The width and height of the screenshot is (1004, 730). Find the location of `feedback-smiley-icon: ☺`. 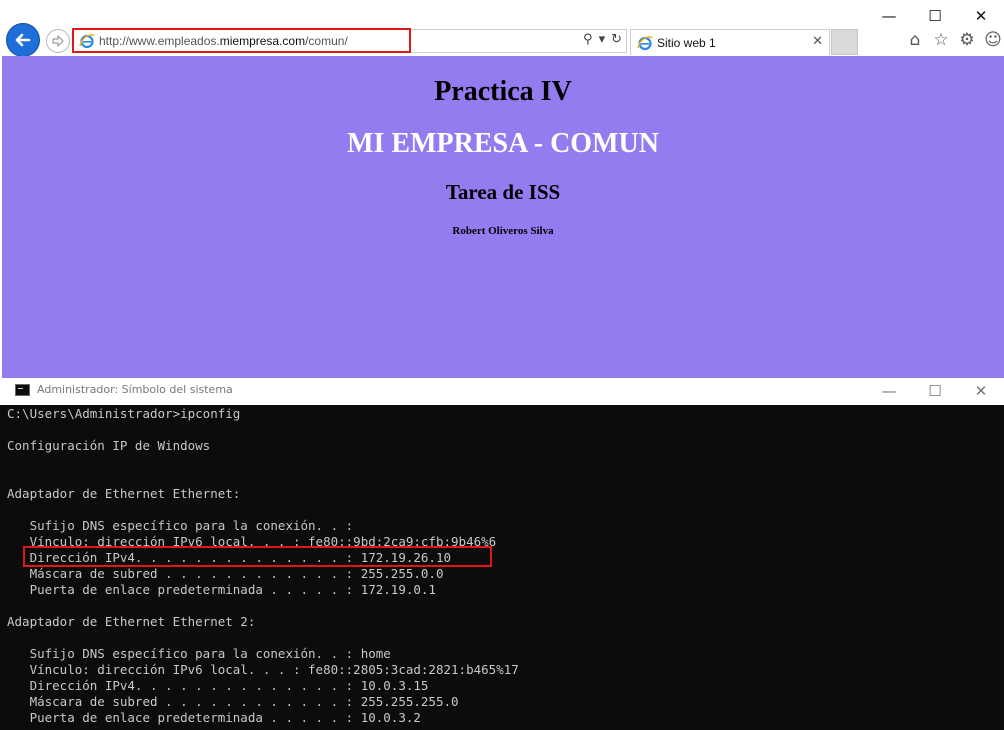

feedback-smiley-icon: ☺ is located at coordinates (993, 40).